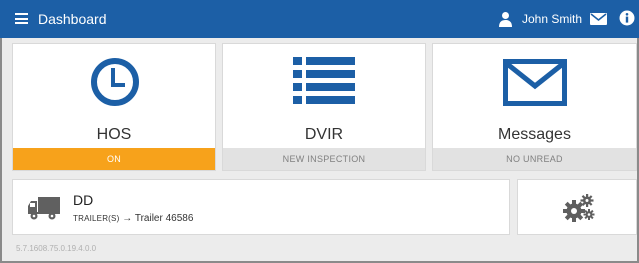  What do you see at coordinates (115, 82) in the screenshot?
I see `clock-icon` at bounding box center [115, 82].